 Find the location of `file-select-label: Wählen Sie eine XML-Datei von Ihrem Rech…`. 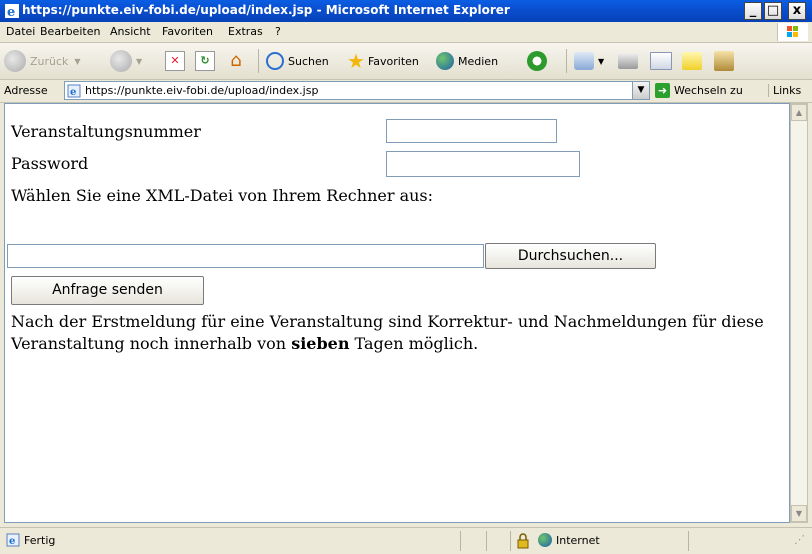

file-select-label: Wählen Sie eine XML-Datei von Ihrem Rech… is located at coordinates (222, 195).